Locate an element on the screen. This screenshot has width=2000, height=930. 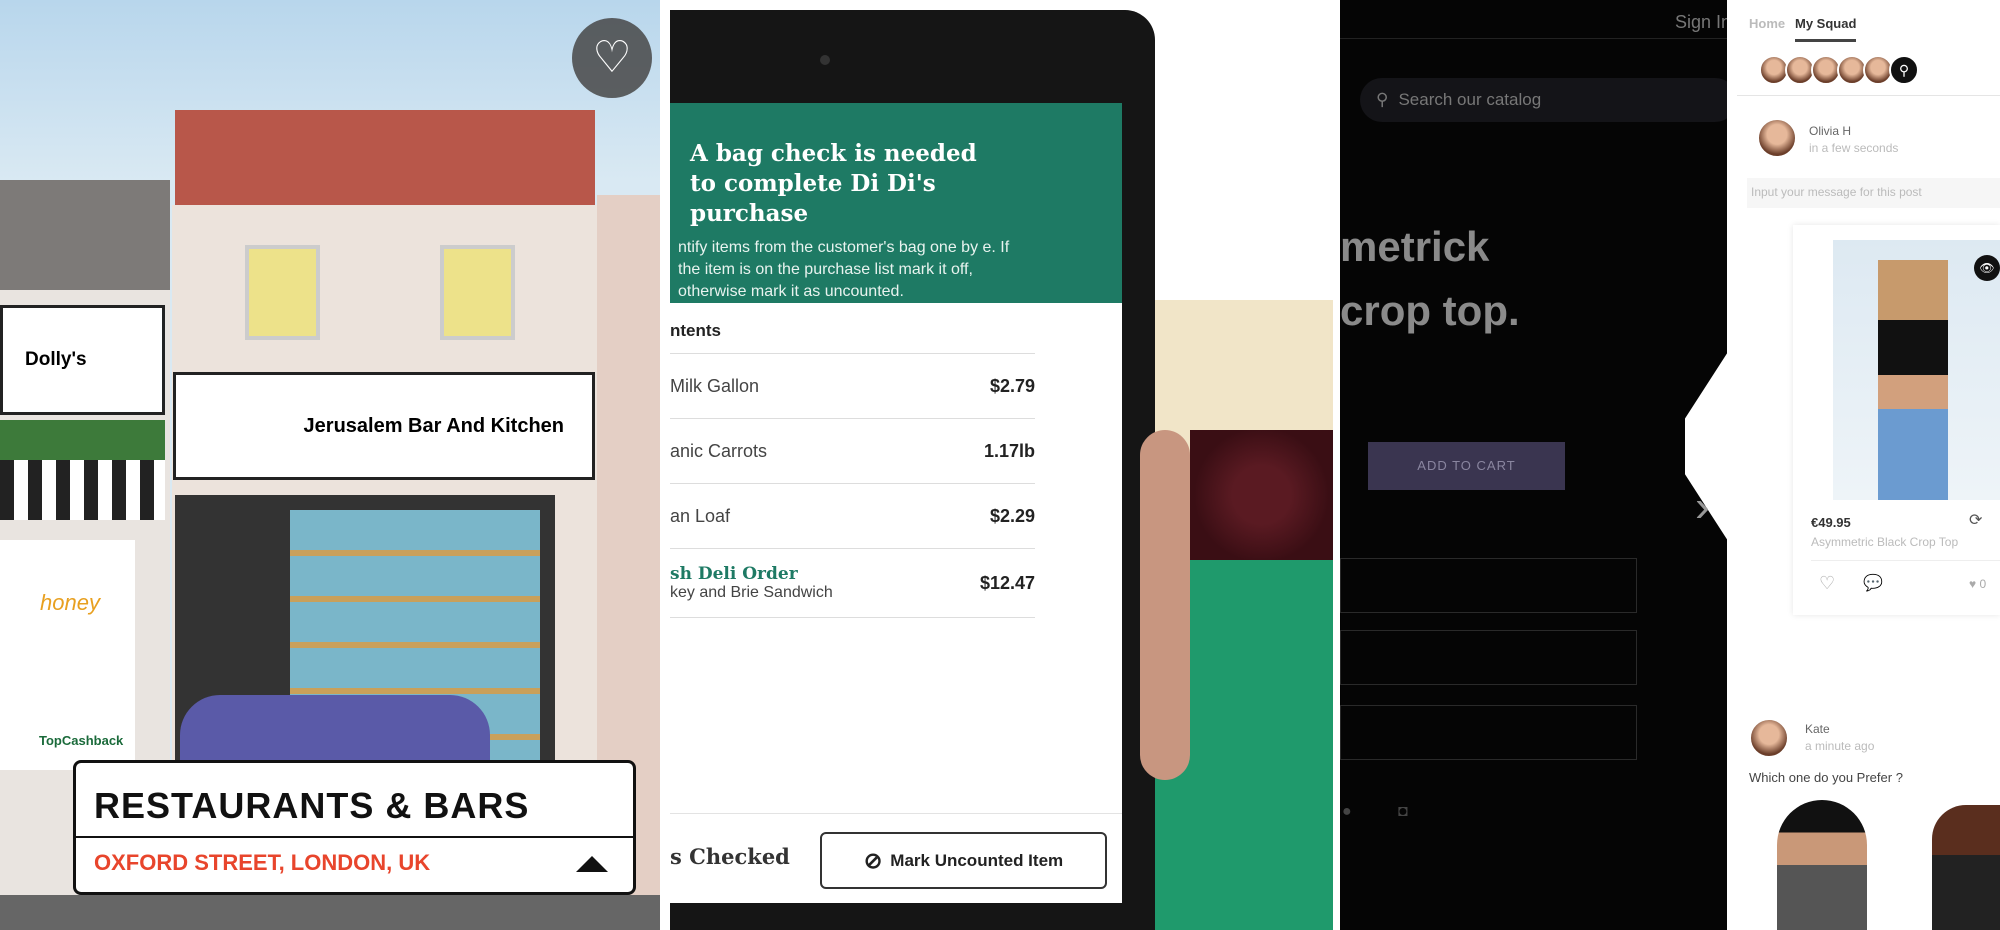
product-name: Asymmetric Black Crop Top is located at coordinates (1885, 542).